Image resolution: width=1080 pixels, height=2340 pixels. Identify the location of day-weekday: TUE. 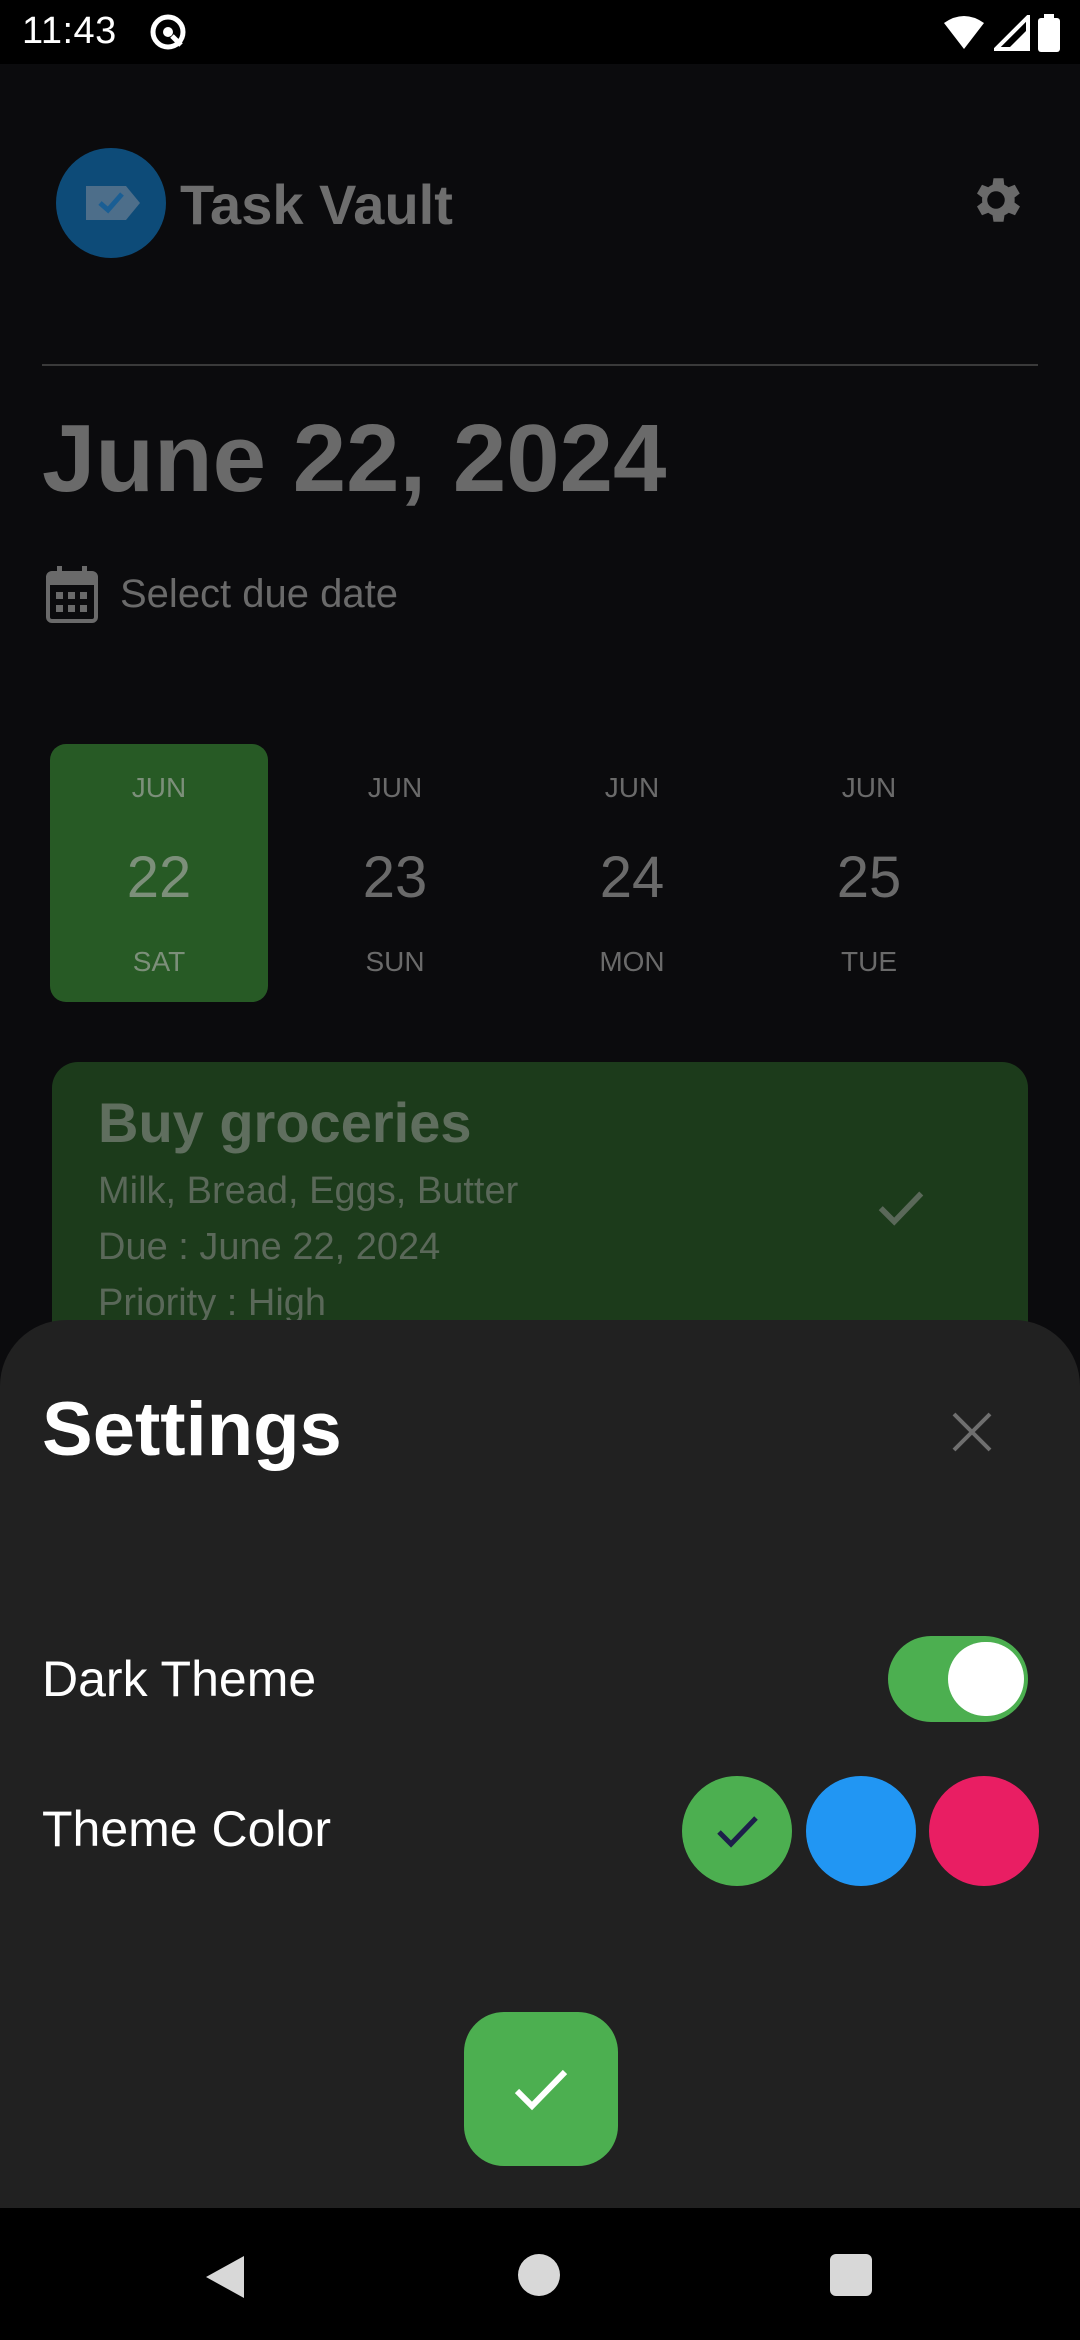
(869, 961).